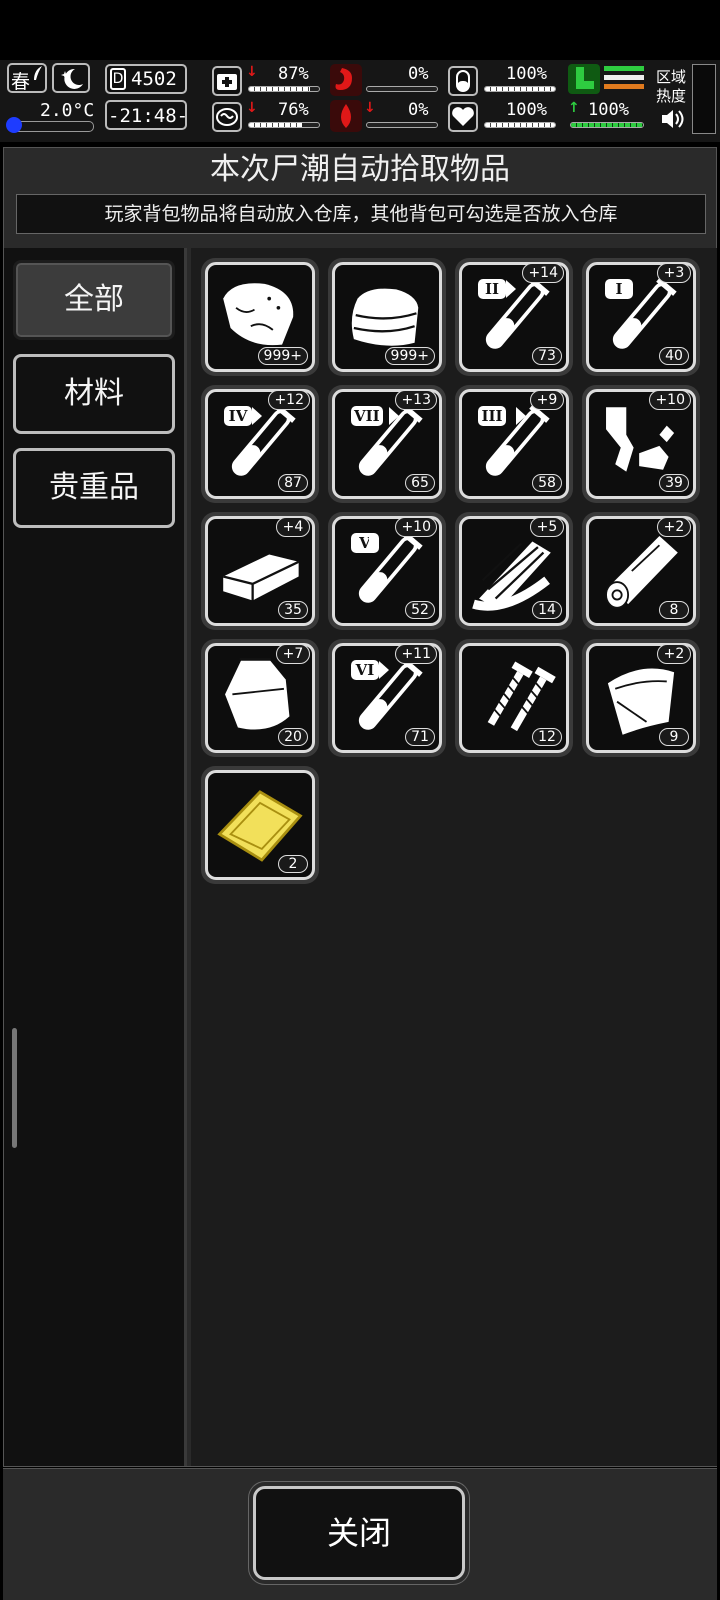 Image resolution: width=720 pixels, height=1600 pixels. I want to click on bonus-badge: +4, so click(293, 527).